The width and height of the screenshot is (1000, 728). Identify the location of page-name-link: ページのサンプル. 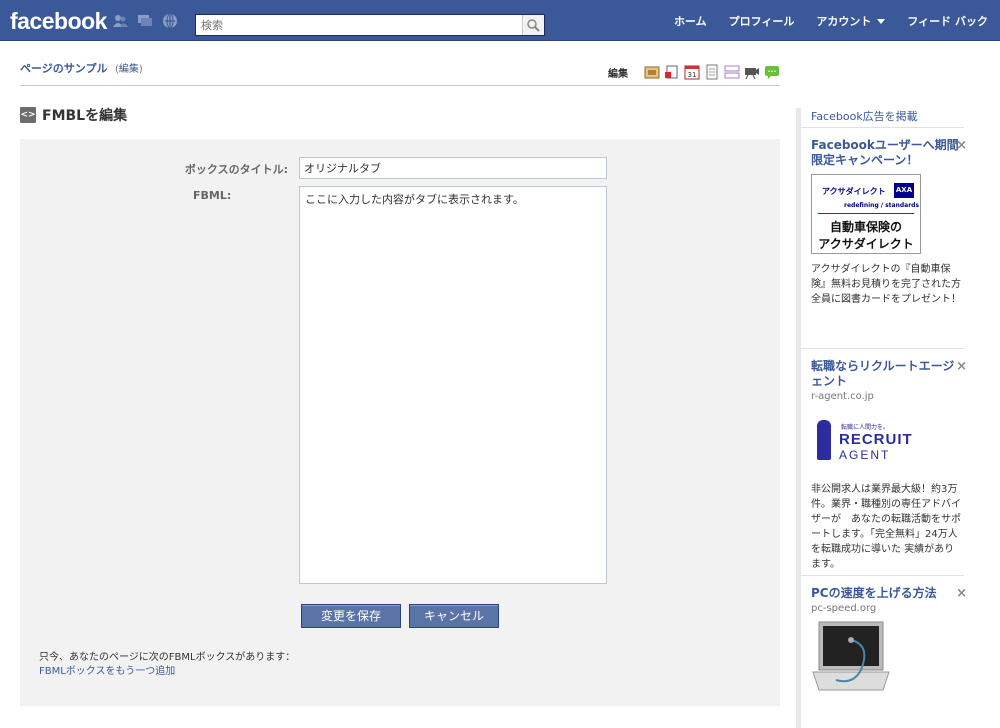
(63, 68).